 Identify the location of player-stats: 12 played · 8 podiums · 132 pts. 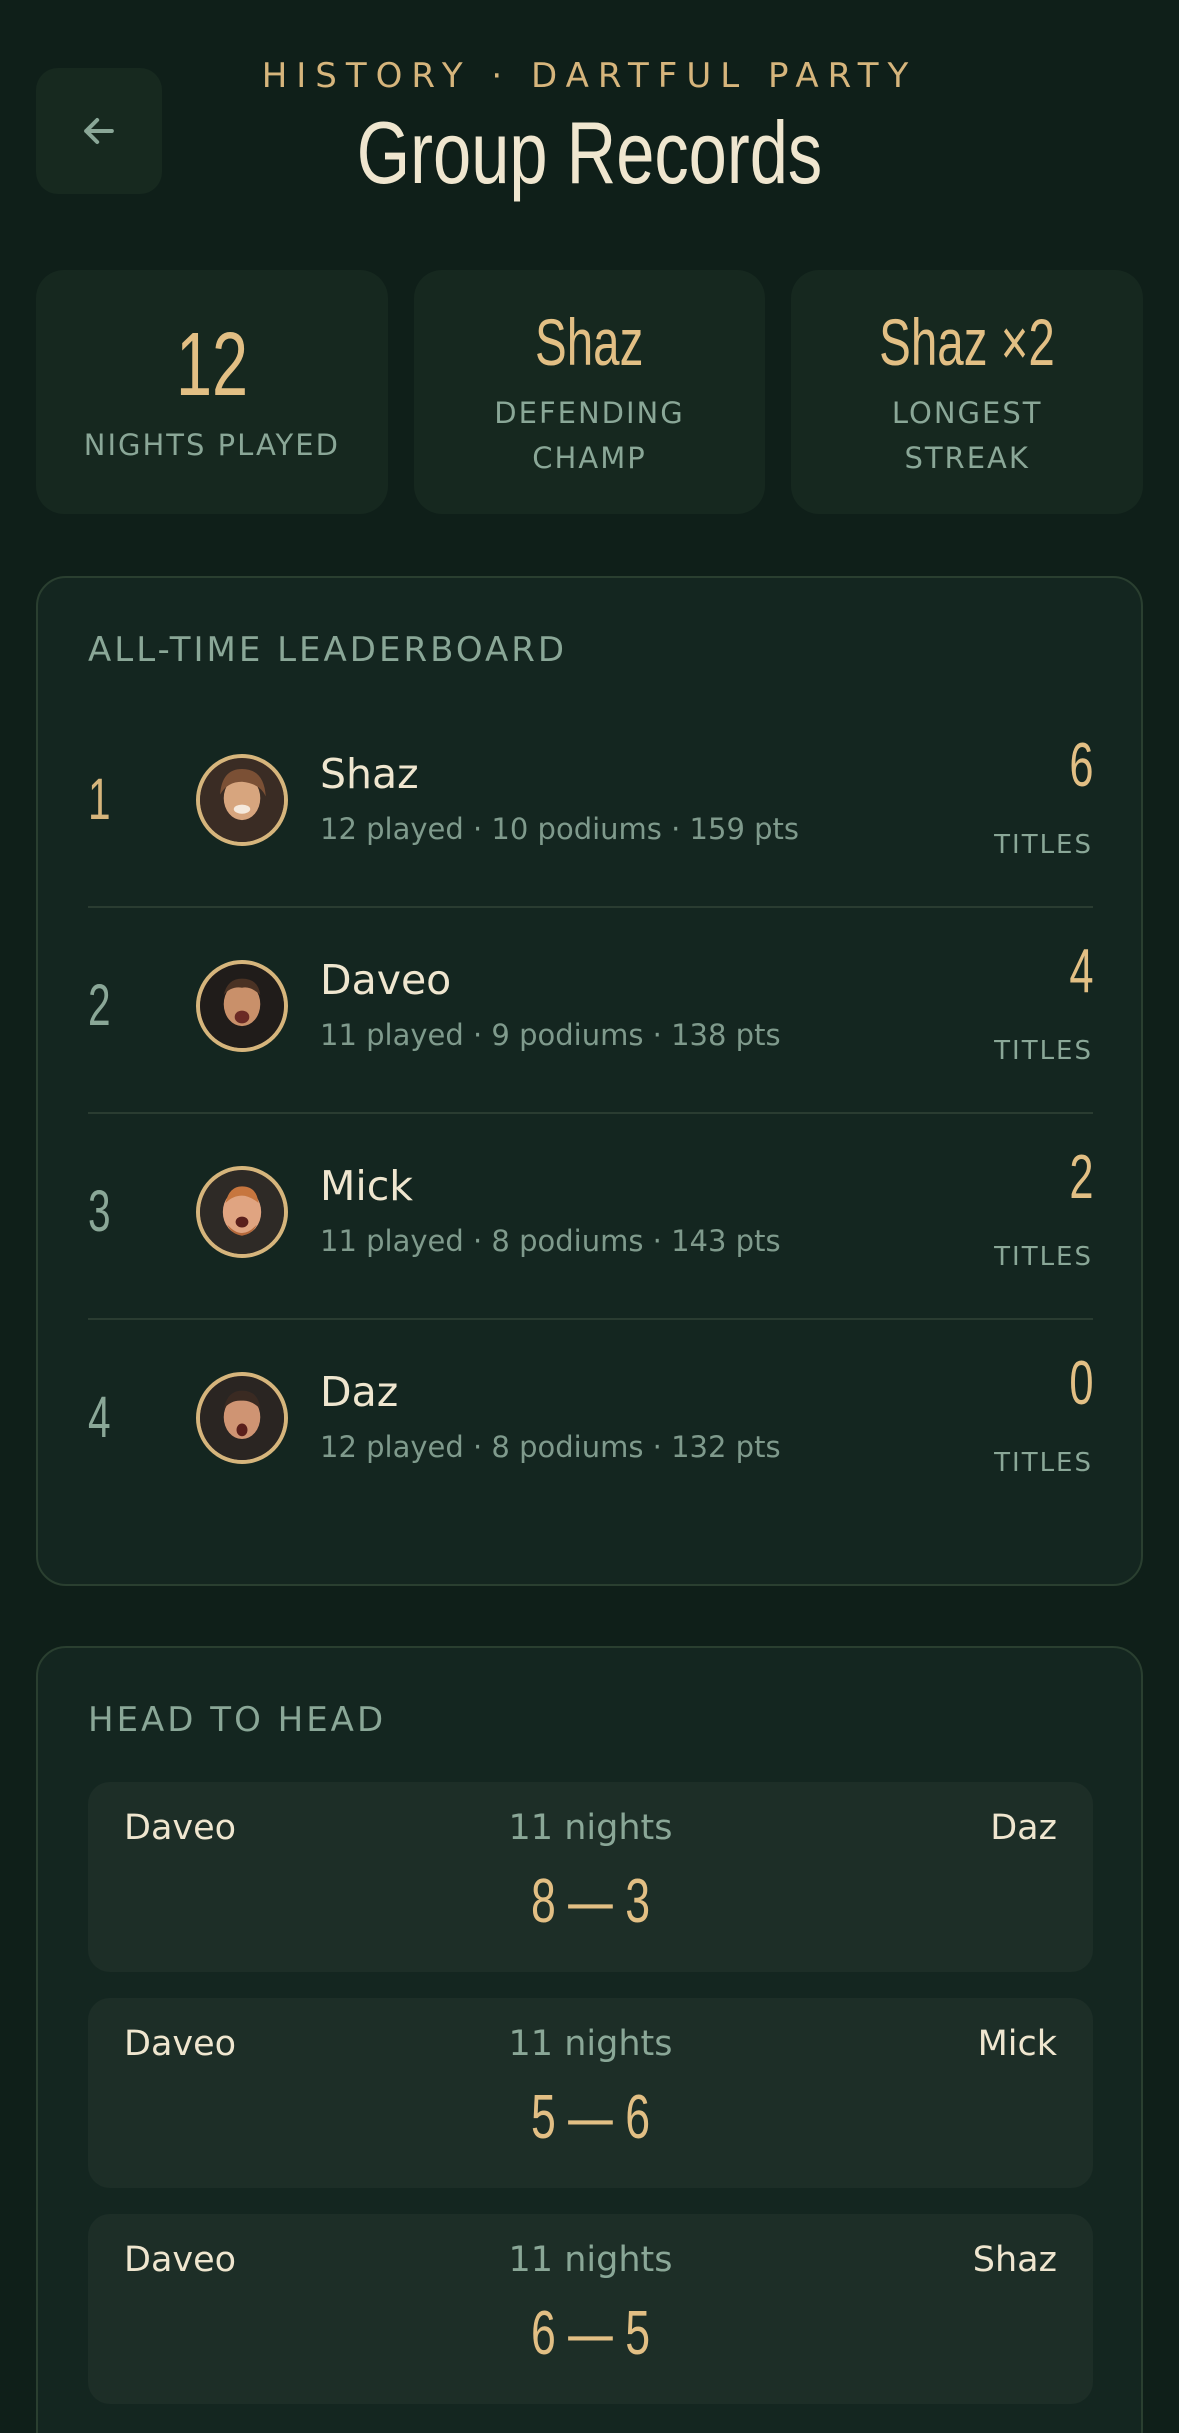
(550, 1447).